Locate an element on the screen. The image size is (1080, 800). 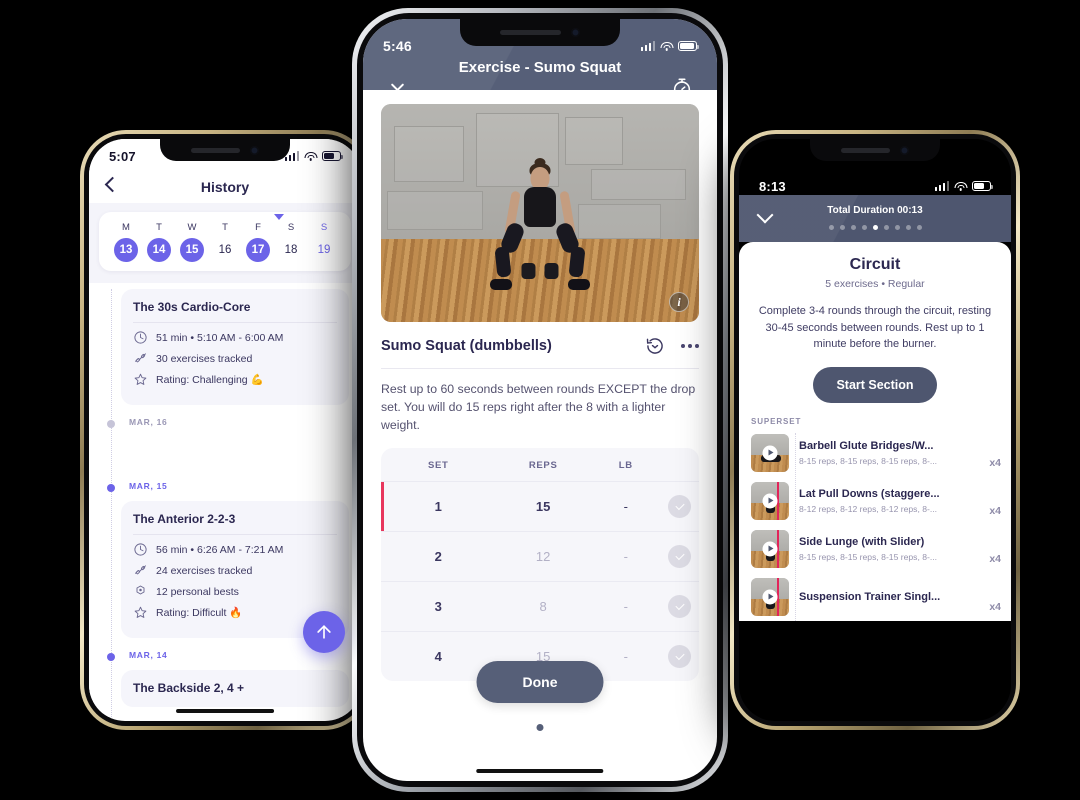
calendar-day-14: T 14 is located at coordinates (159, 242).